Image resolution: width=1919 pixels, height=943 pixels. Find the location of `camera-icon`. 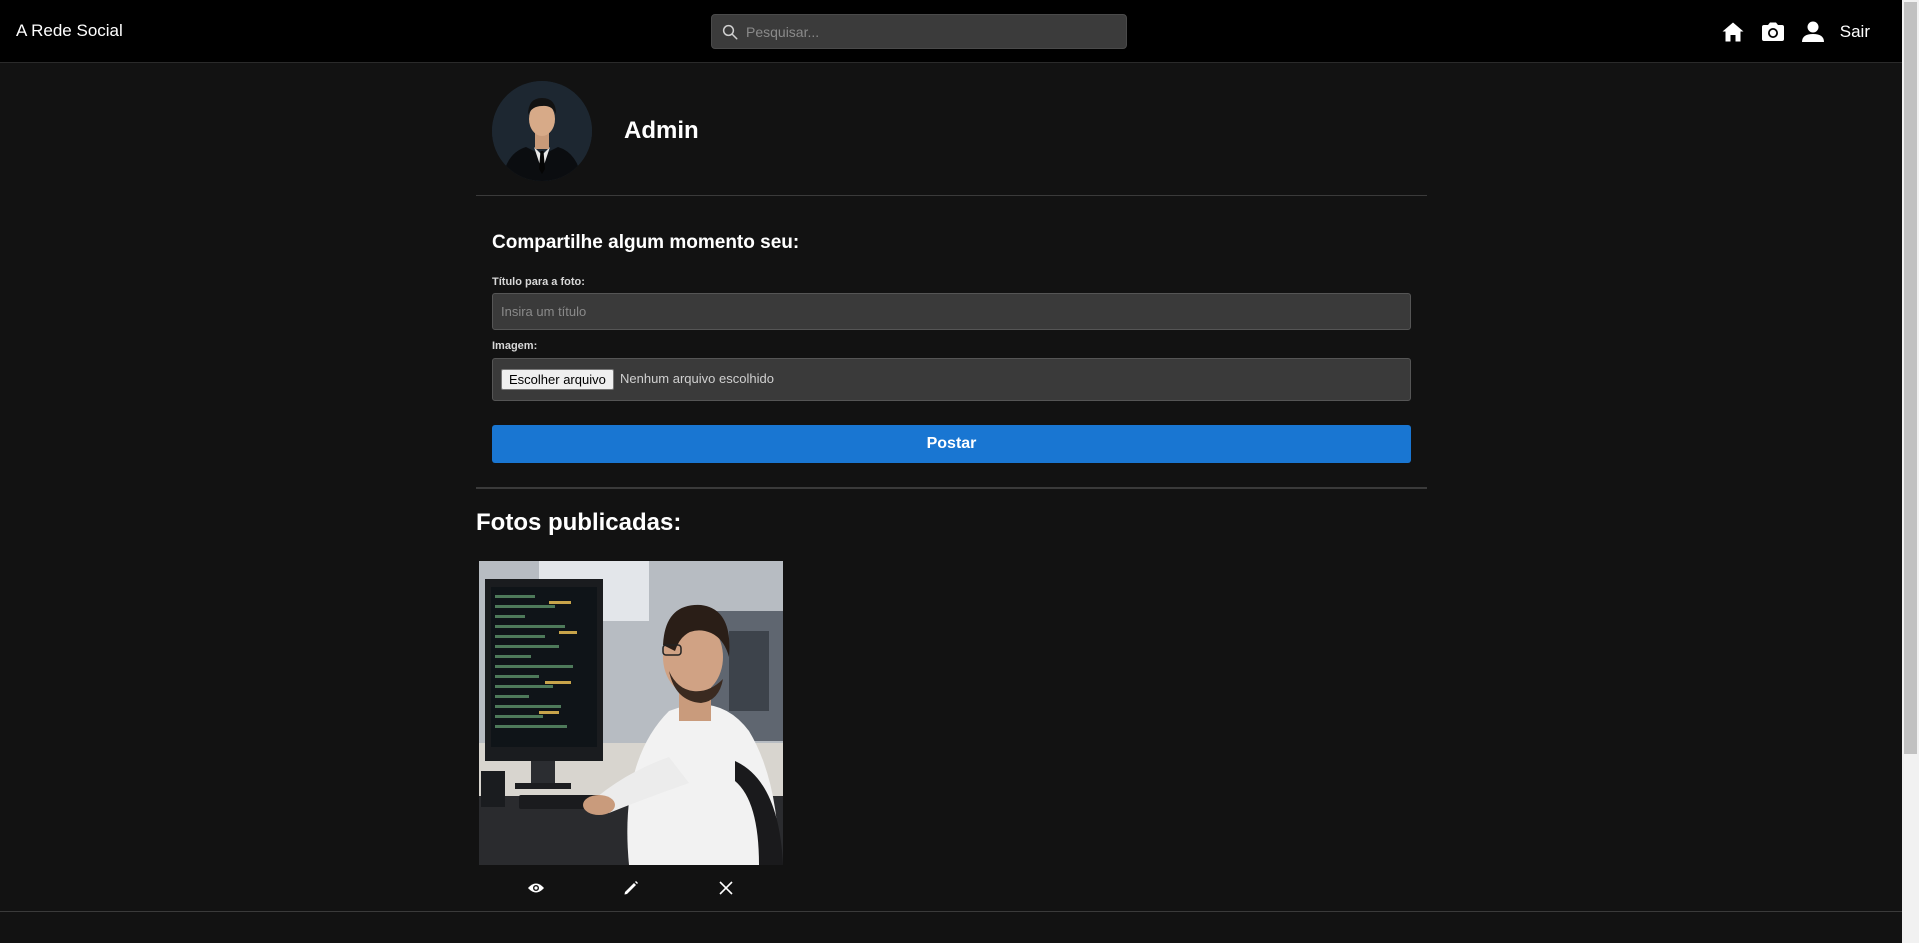

camera-icon is located at coordinates (1773, 32).